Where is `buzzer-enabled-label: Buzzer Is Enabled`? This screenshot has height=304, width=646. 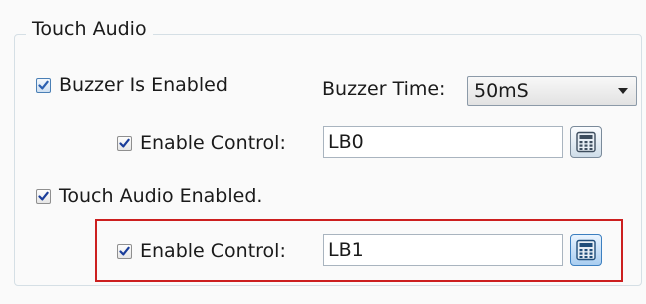 buzzer-enabled-label: Buzzer Is Enabled is located at coordinates (143, 85).